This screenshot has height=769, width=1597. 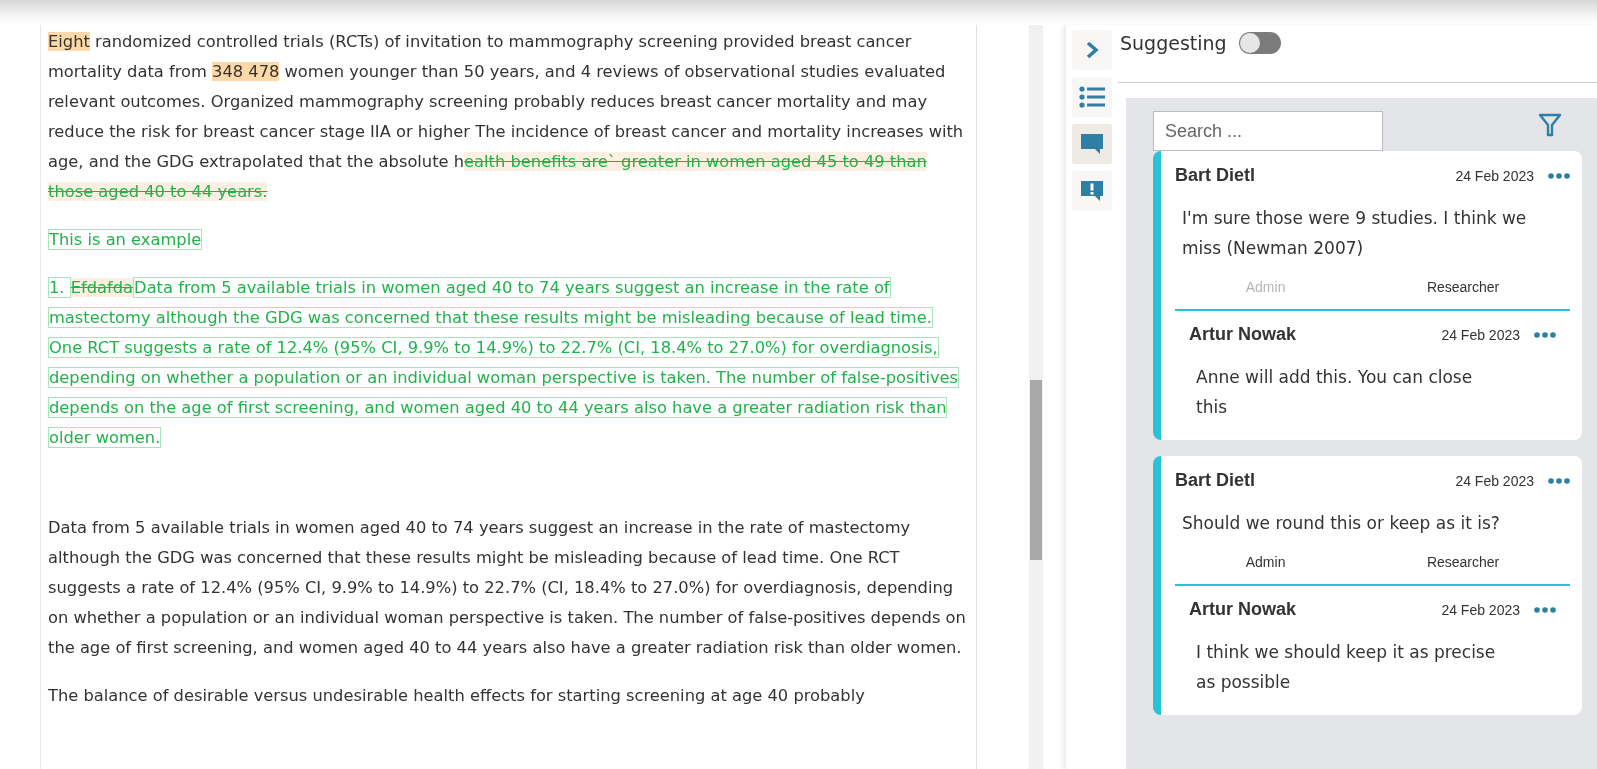 I want to click on paragraph: This is an example, so click(x=126, y=240).